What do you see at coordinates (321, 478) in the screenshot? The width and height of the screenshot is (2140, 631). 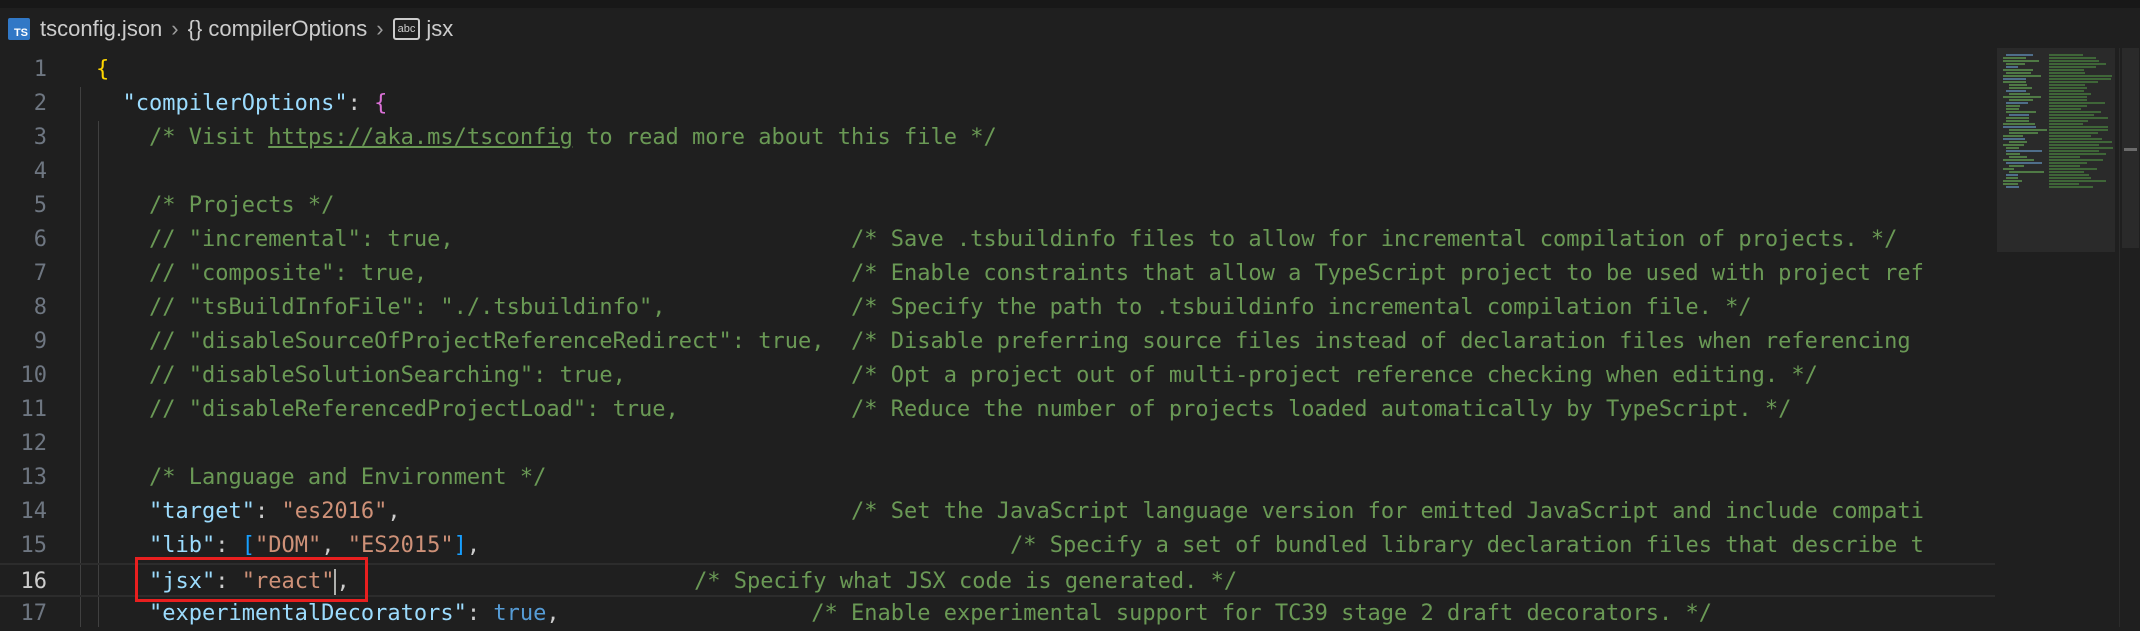 I see `code-text: /* Language and Environment */` at bounding box center [321, 478].